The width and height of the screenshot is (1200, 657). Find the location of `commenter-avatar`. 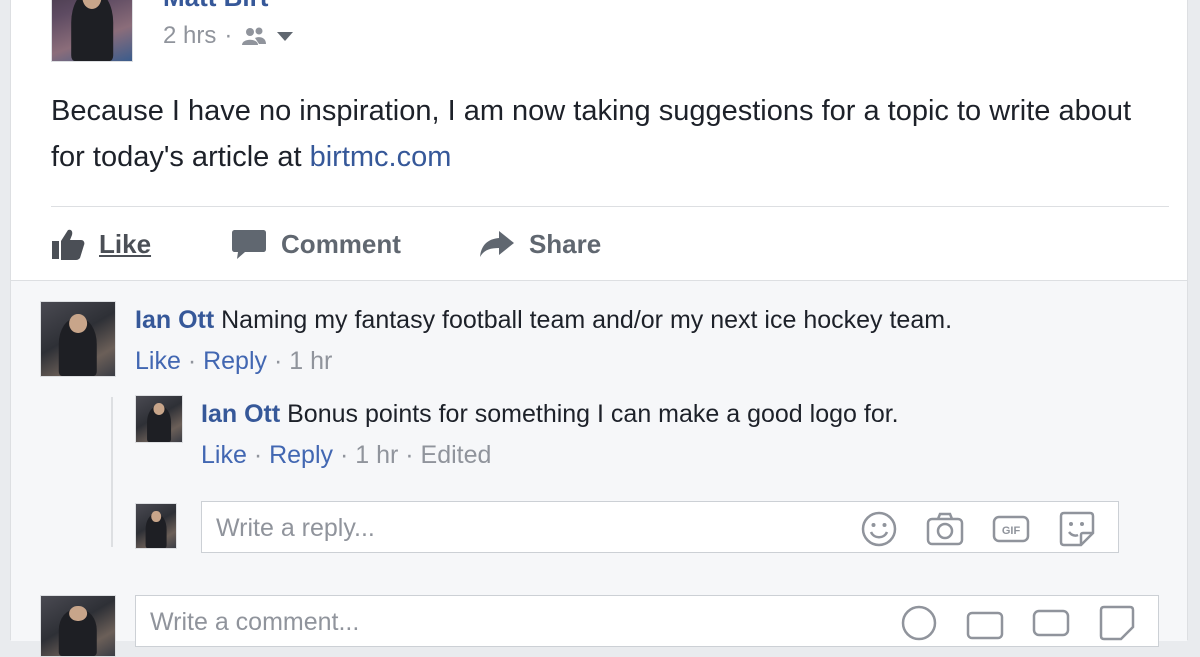

commenter-avatar is located at coordinates (78, 339).